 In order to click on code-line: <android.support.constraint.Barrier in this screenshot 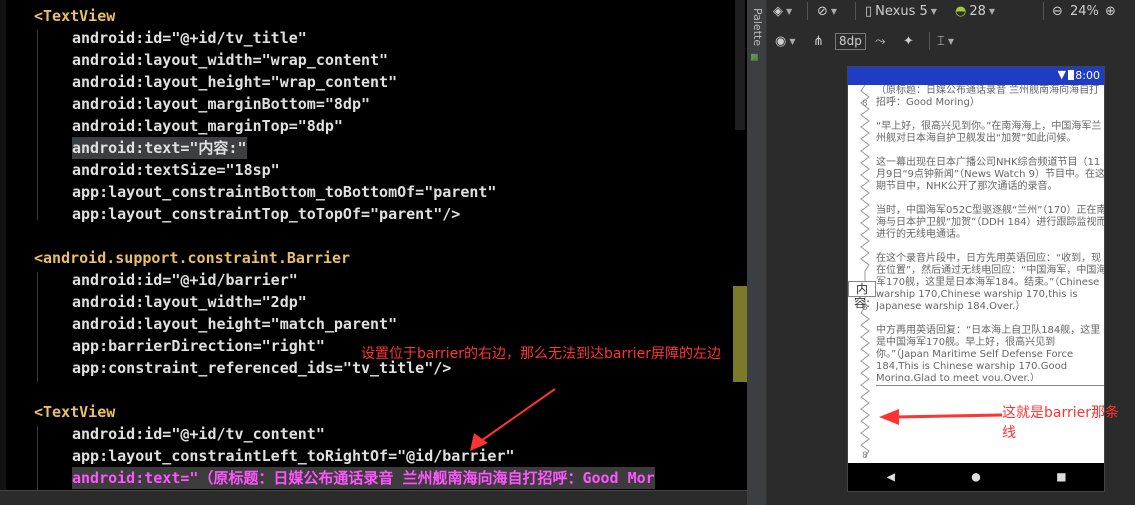, I will do `click(192, 258)`.